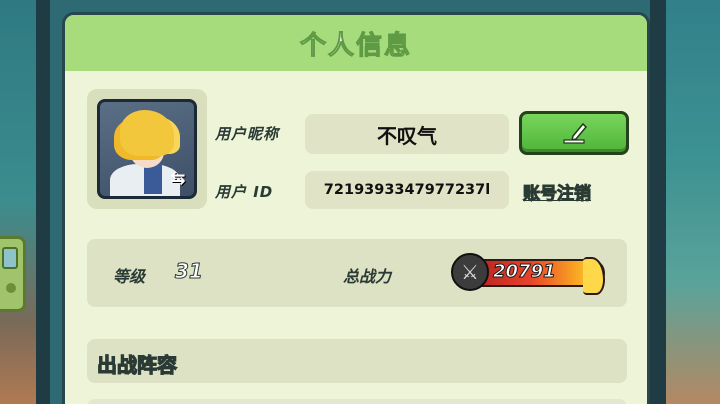 This screenshot has height=404, width=720. What do you see at coordinates (136, 364) in the screenshot?
I see `lineup-title: 出战阵容` at bounding box center [136, 364].